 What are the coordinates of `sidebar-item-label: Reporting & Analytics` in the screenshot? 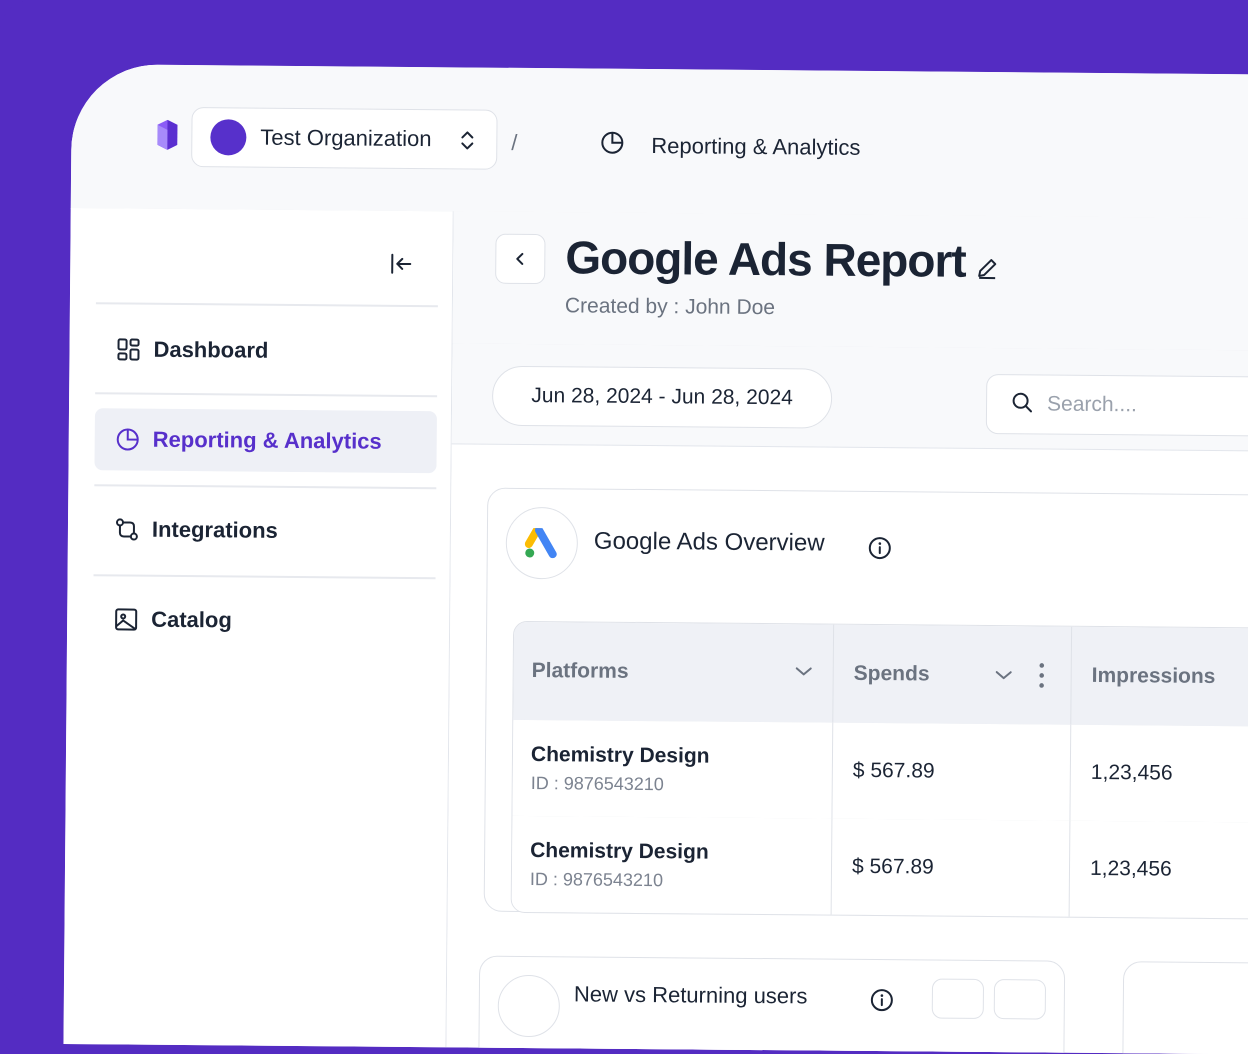 It's located at (267, 440).